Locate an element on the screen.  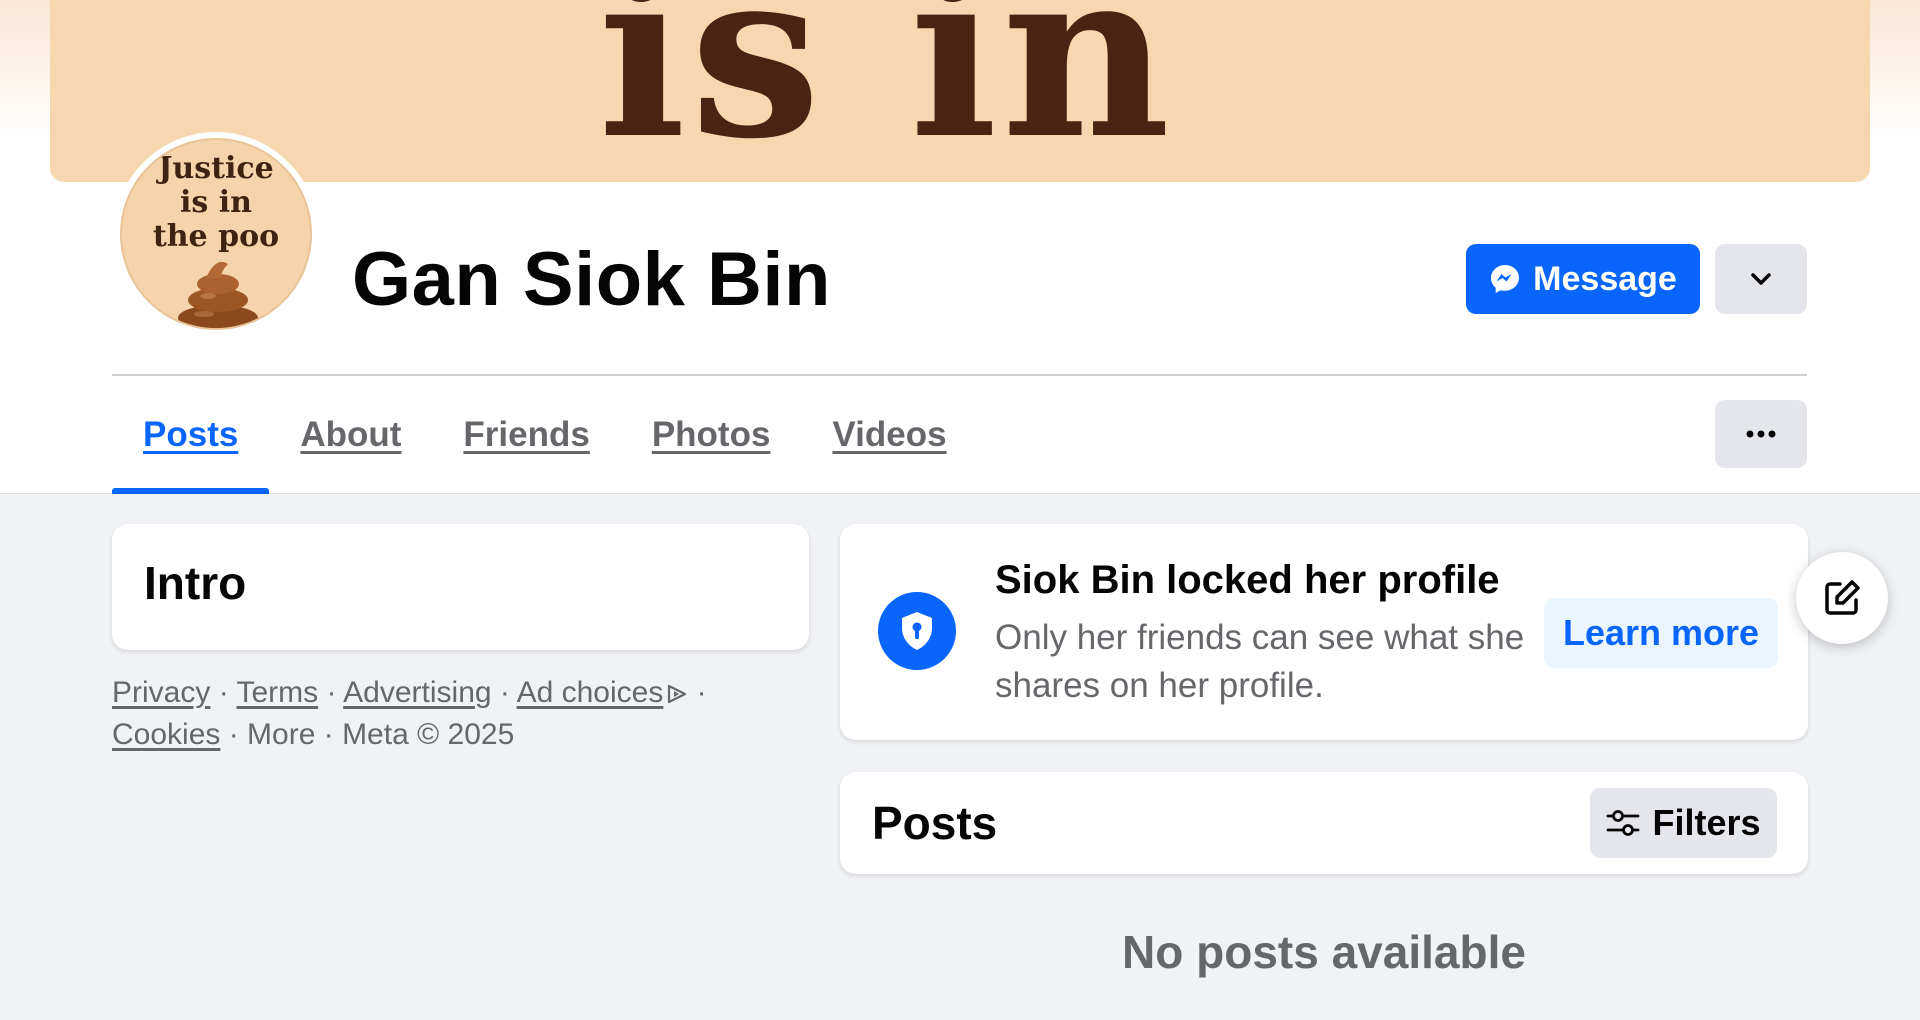
avatar-text-line3: the poo is located at coordinates (216, 236).